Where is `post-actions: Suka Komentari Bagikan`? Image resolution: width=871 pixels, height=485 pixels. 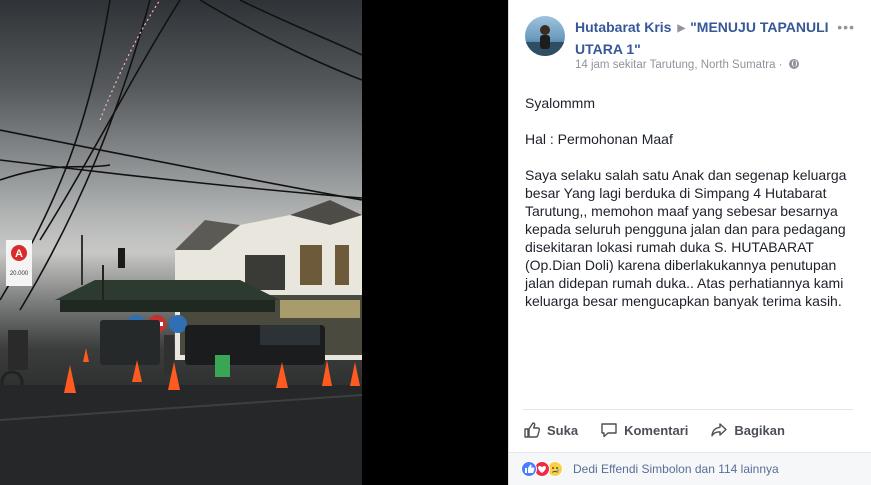
post-actions: Suka Komentari Bagikan is located at coordinates (665, 430).